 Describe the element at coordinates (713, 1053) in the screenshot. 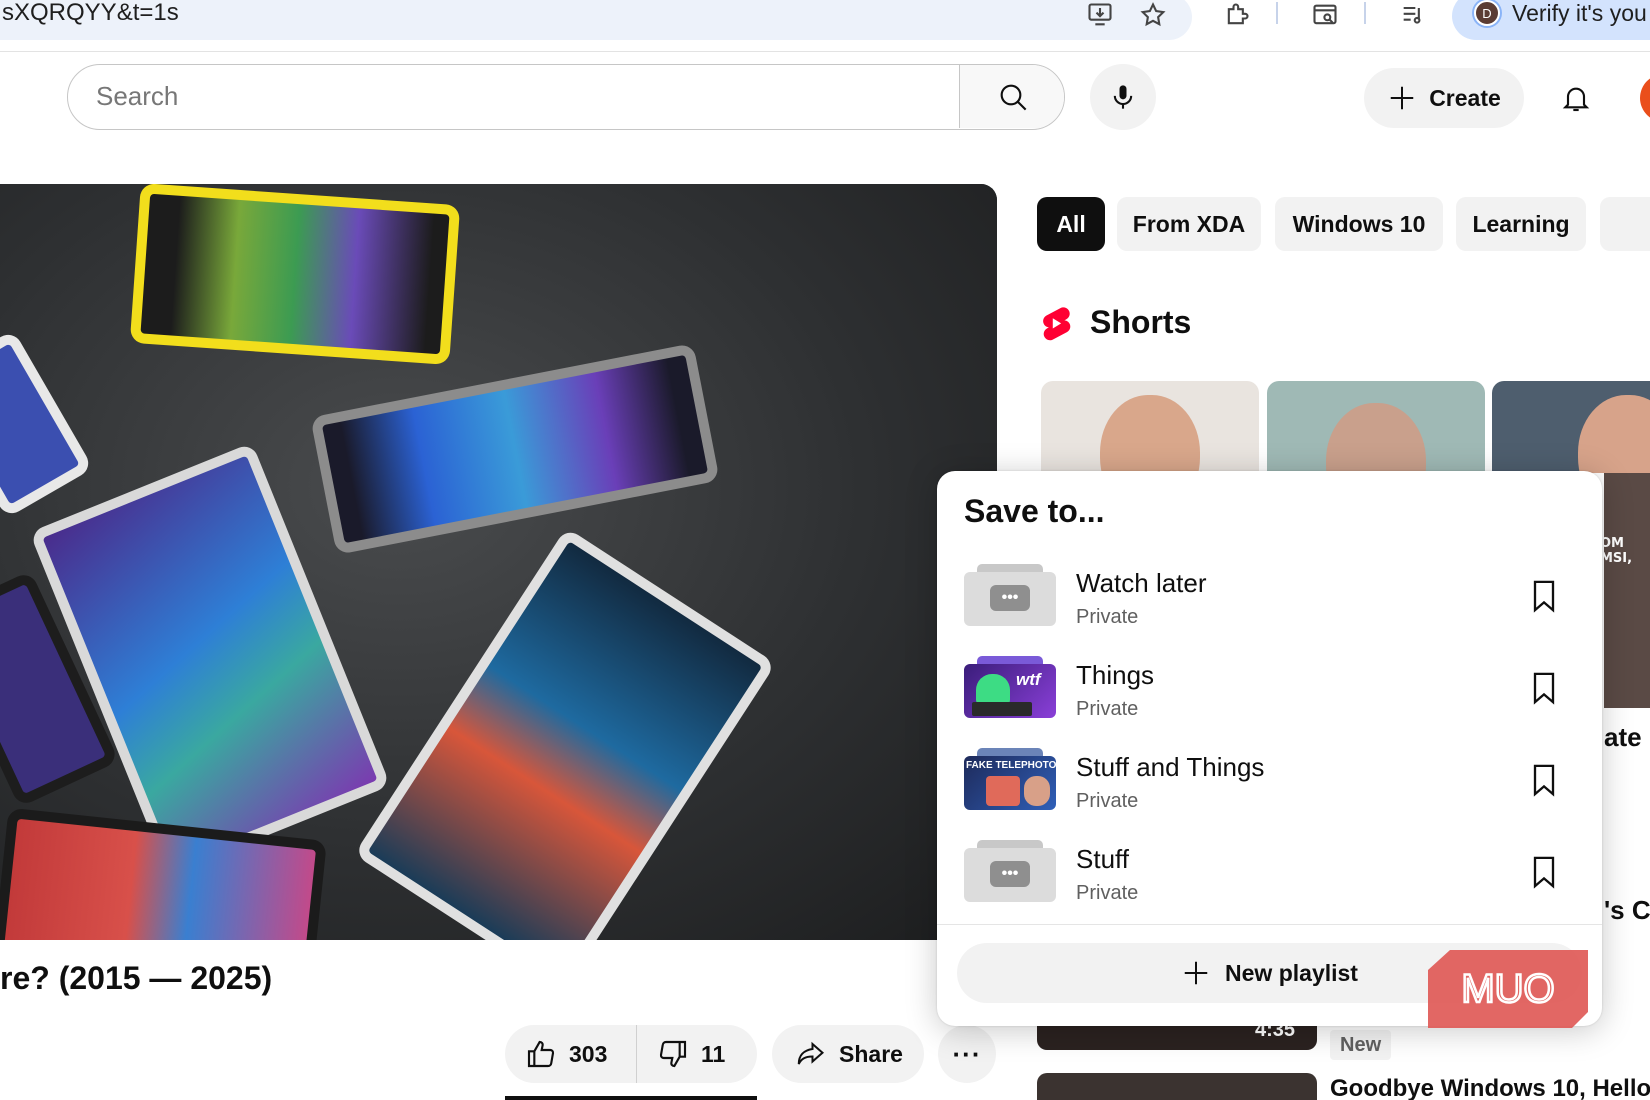

I see `dislike-count: 11` at that location.